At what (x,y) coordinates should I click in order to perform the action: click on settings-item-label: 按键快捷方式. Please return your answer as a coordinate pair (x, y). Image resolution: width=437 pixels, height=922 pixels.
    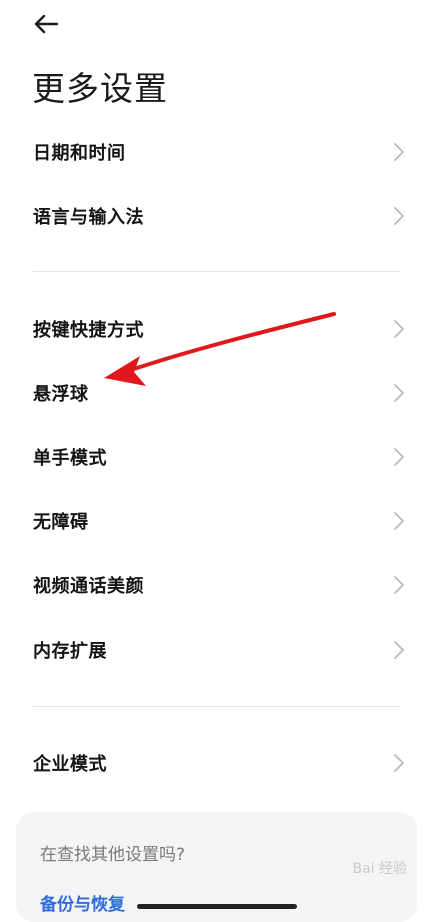
    Looking at the image, I should click on (88, 330).